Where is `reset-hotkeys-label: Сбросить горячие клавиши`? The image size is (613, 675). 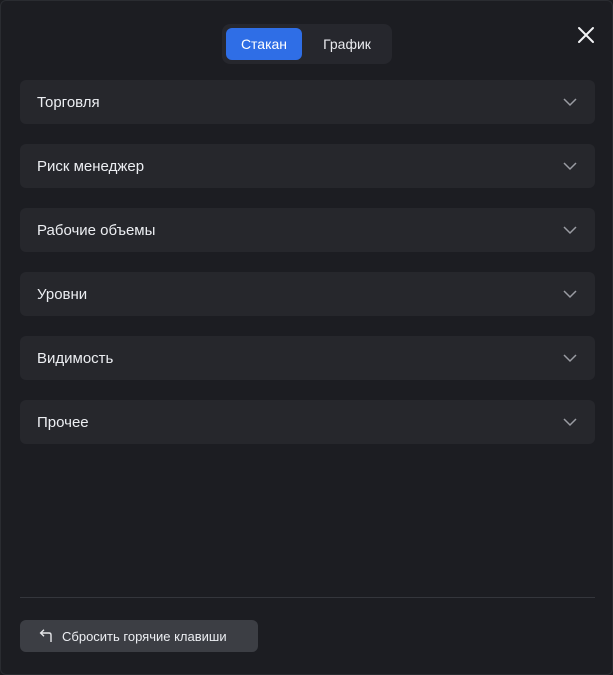
reset-hotkeys-label: Сбросить горячие клавиши is located at coordinates (144, 636).